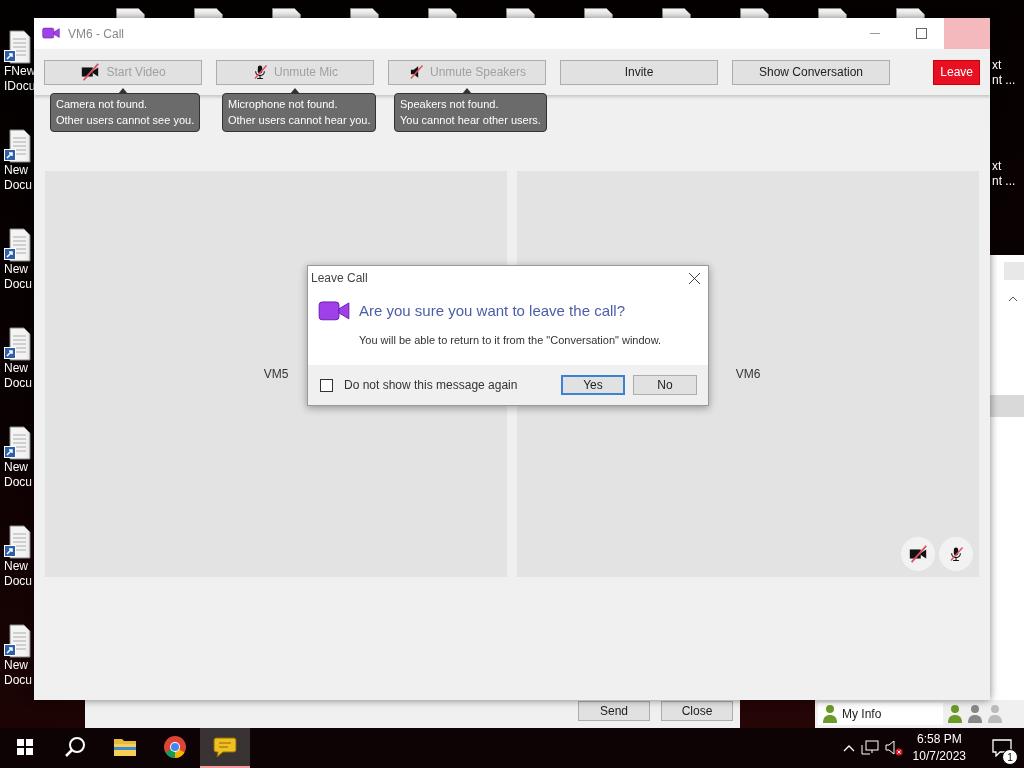  I want to click on clock-time: 6:58 PM, so click(939, 739).